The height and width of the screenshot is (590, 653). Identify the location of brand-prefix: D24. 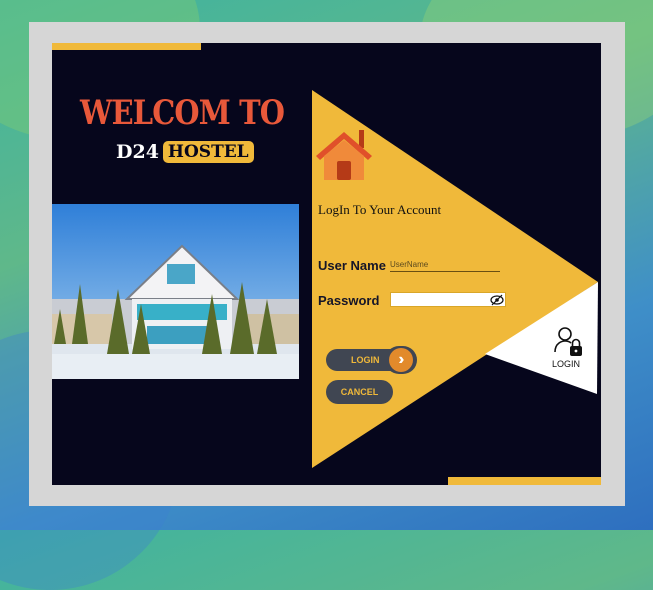
(137, 152).